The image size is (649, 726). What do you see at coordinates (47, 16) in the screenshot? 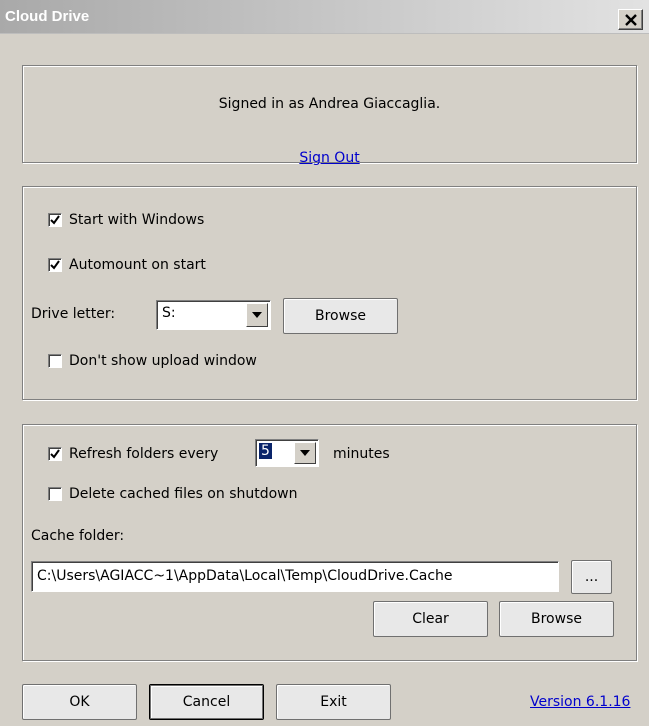
I see `window-title: Cloud Drive` at bounding box center [47, 16].